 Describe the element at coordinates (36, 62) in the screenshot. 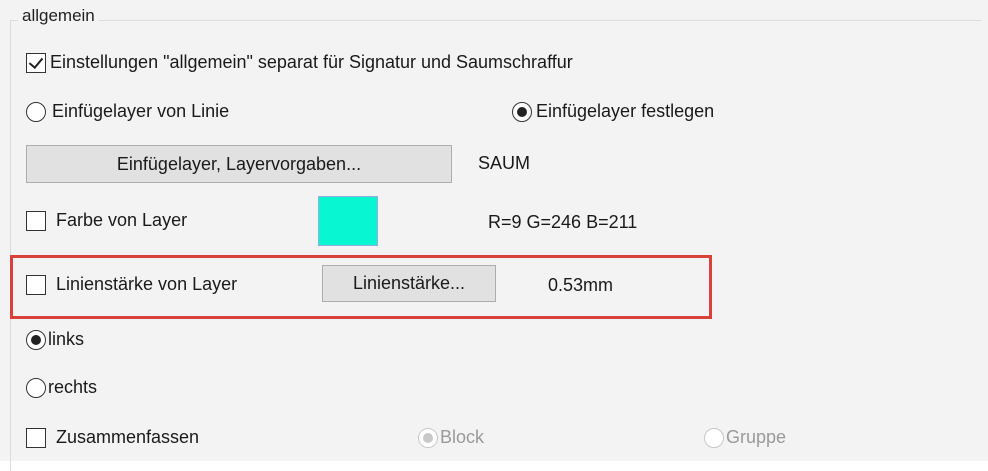

I see `separate-settings-checkbox` at that location.